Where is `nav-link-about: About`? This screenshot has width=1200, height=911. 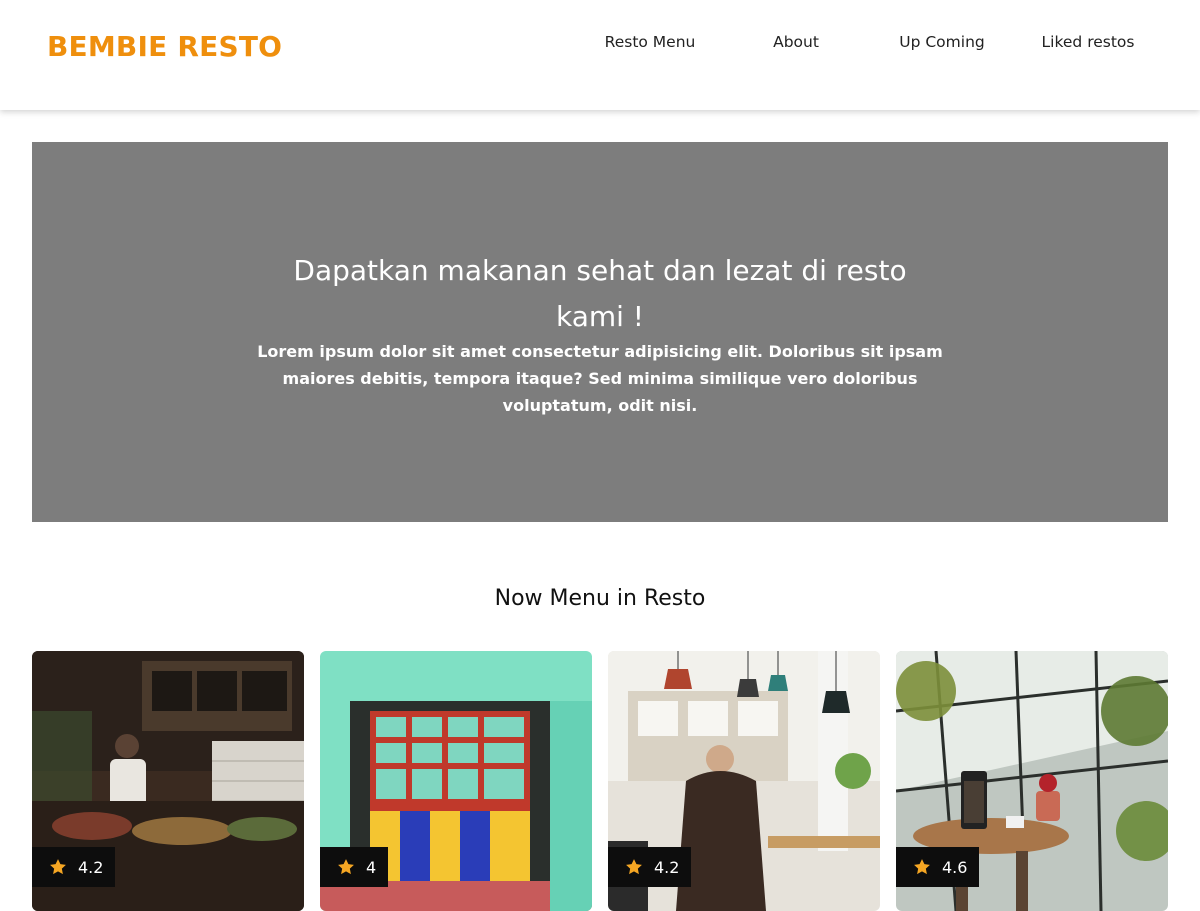 nav-link-about: About is located at coordinates (796, 42).